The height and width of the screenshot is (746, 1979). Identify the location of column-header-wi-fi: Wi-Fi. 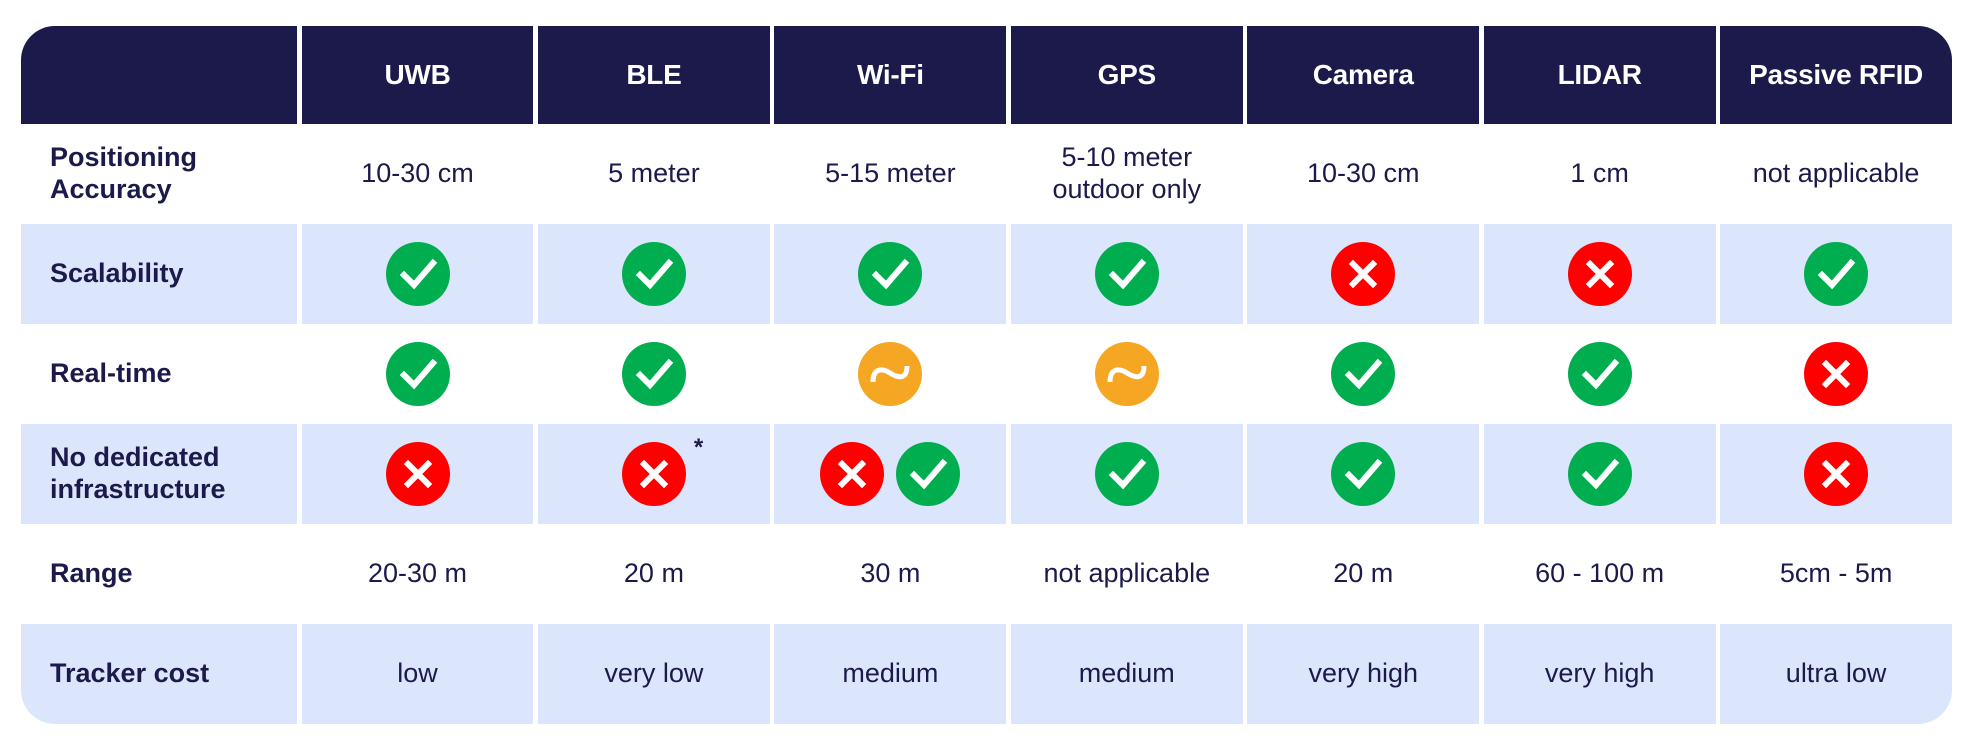
(890, 75).